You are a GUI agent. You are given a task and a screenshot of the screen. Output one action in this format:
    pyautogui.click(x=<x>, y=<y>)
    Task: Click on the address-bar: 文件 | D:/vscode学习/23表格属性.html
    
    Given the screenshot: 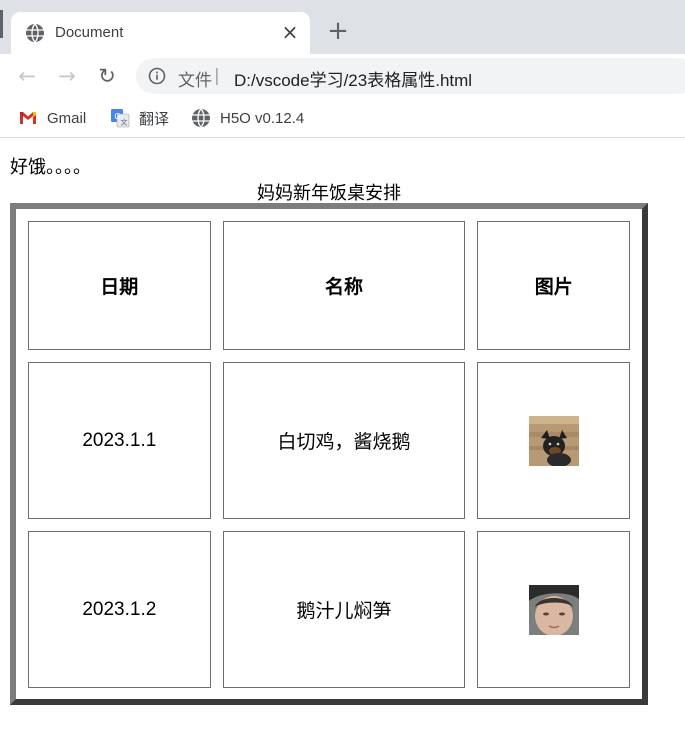 What is the action you would take?
    pyautogui.click(x=410, y=76)
    